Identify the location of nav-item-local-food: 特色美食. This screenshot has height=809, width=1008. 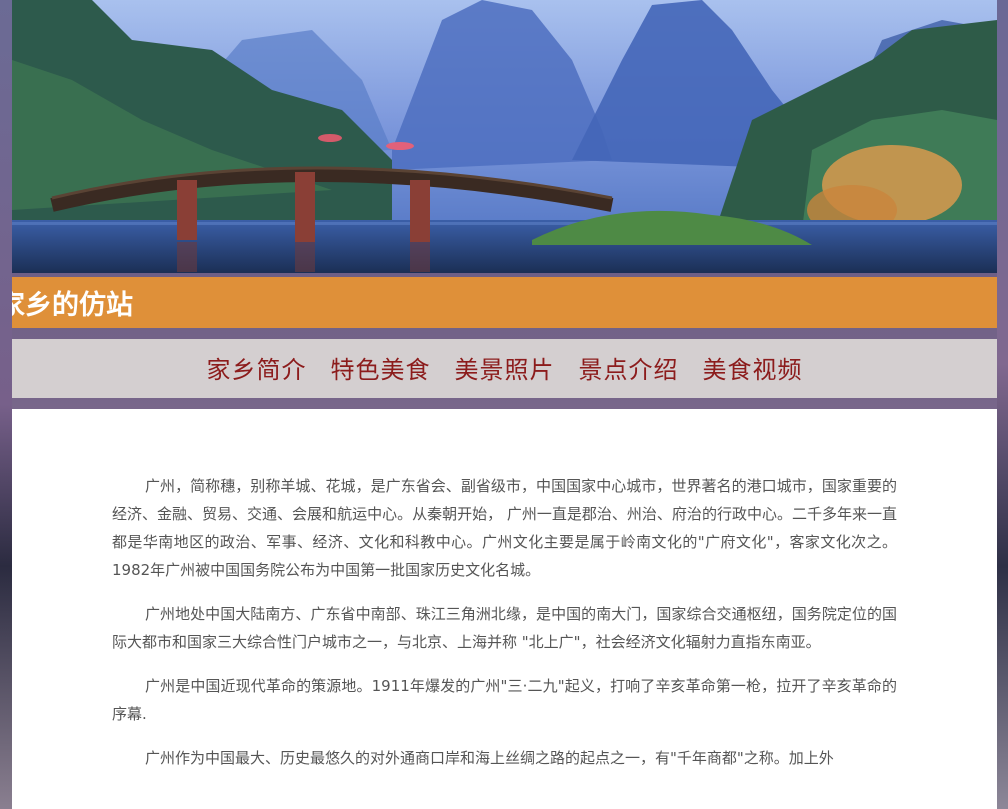
(381, 368).